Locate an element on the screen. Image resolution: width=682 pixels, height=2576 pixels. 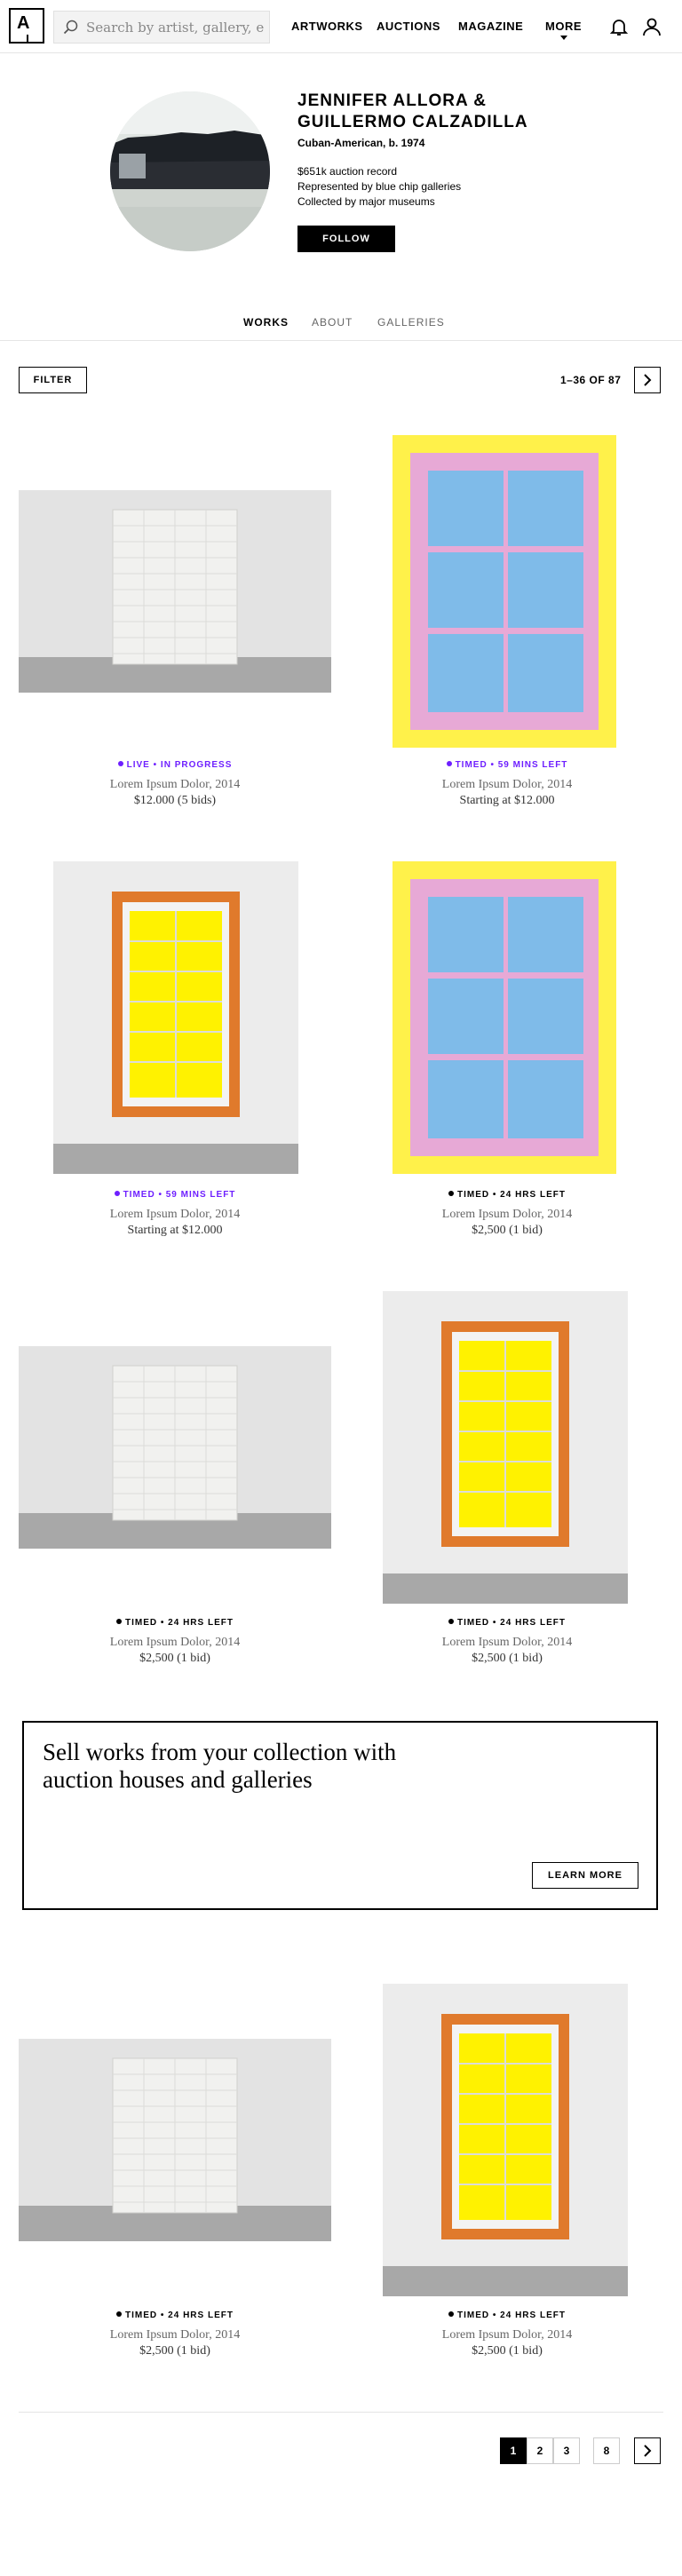
follow-button: FOLLOW is located at coordinates (346, 239).